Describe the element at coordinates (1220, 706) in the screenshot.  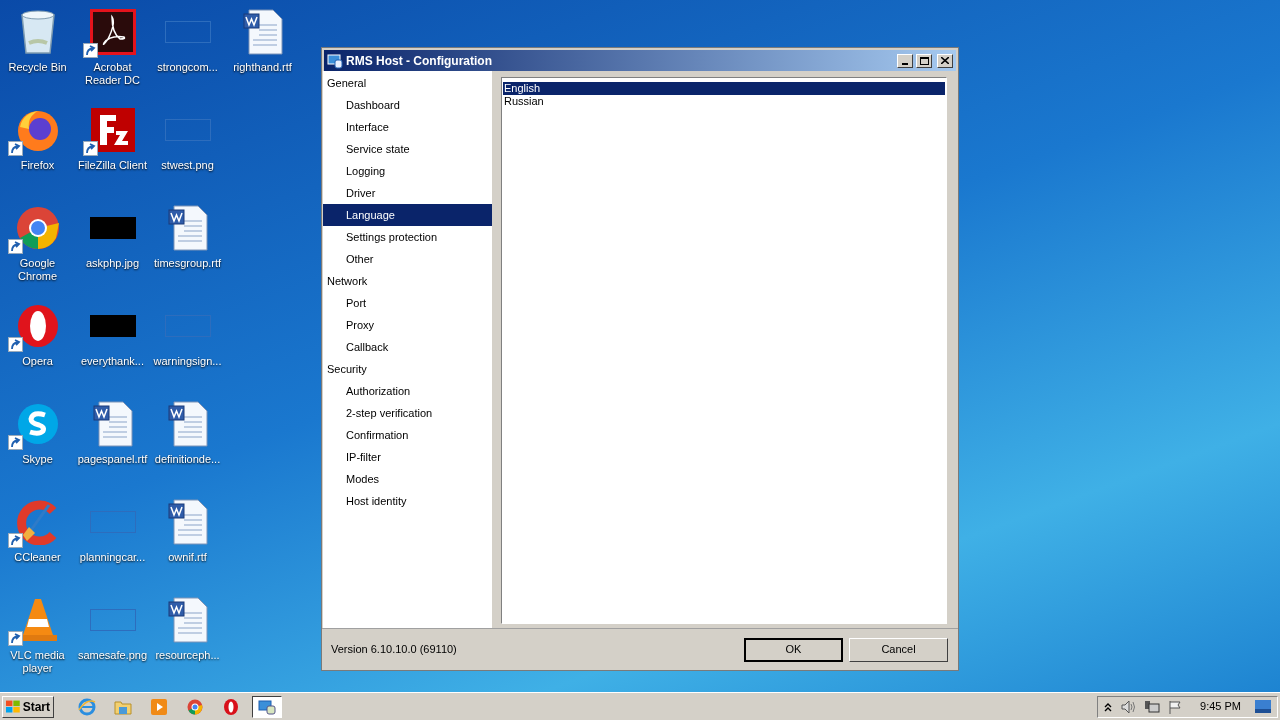
I see `clock: 9:45 PM` at that location.